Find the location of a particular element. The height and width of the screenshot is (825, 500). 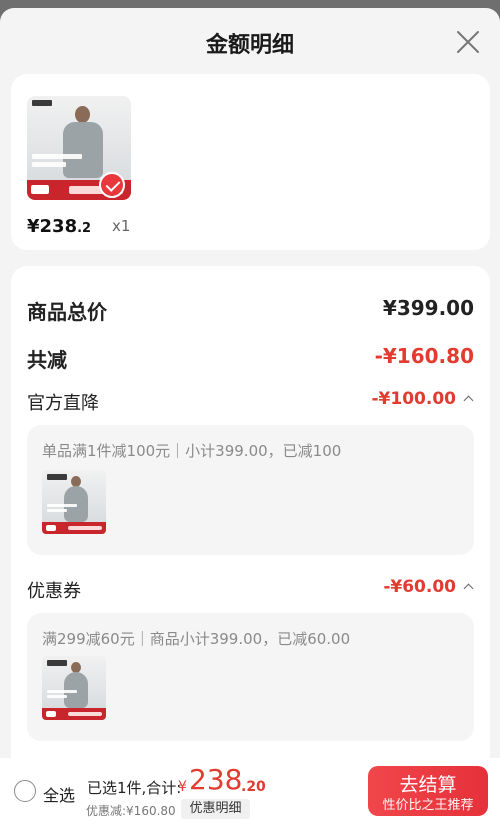

discount-detail-coupon: 满299减60元｜商品小计399.00，已减60.00 is located at coordinates (250, 677).